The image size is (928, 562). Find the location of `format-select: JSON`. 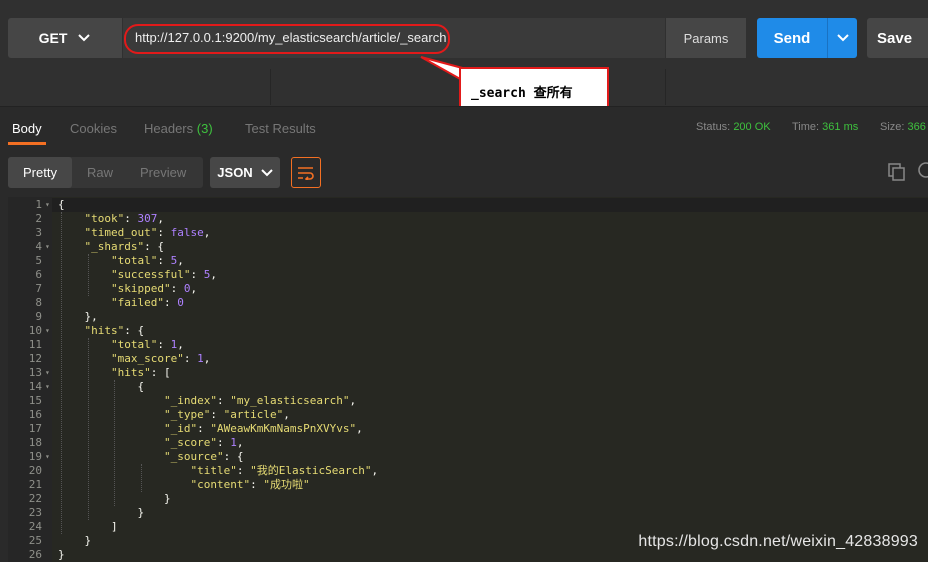

format-select: JSON is located at coordinates (245, 172).